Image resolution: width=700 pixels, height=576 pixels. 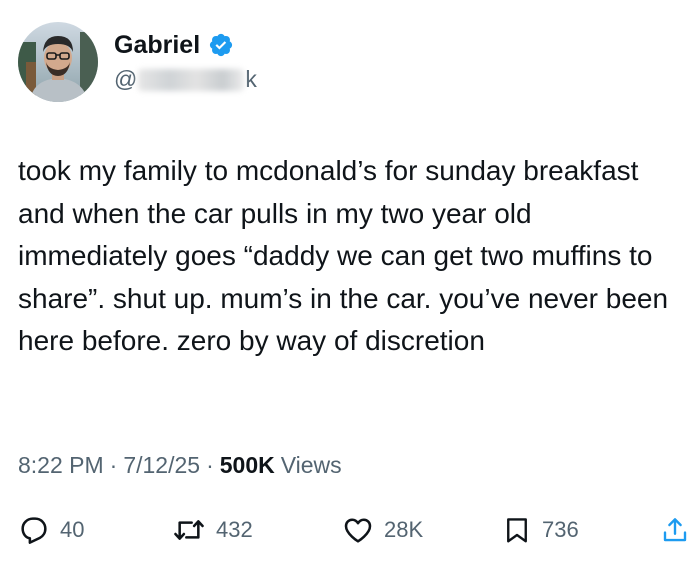 What do you see at coordinates (58, 62) in the screenshot?
I see `avatar` at bounding box center [58, 62].